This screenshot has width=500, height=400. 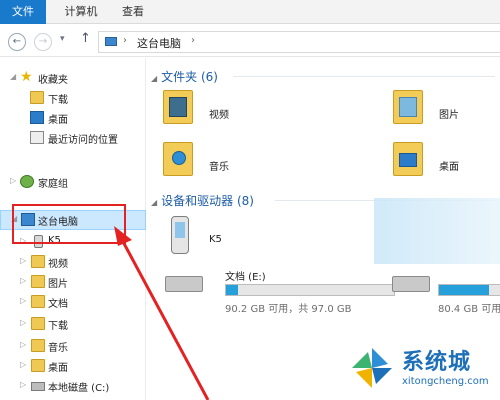 I want to click on watermark-url: xitongcheng.com, so click(x=445, y=381).